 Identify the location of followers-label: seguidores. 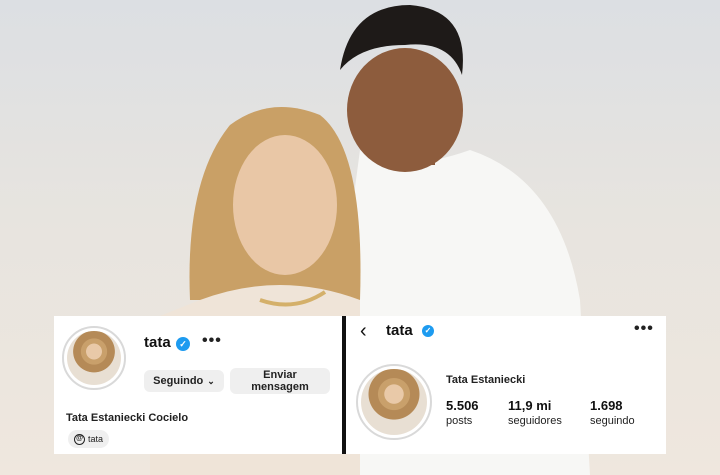
(535, 421).